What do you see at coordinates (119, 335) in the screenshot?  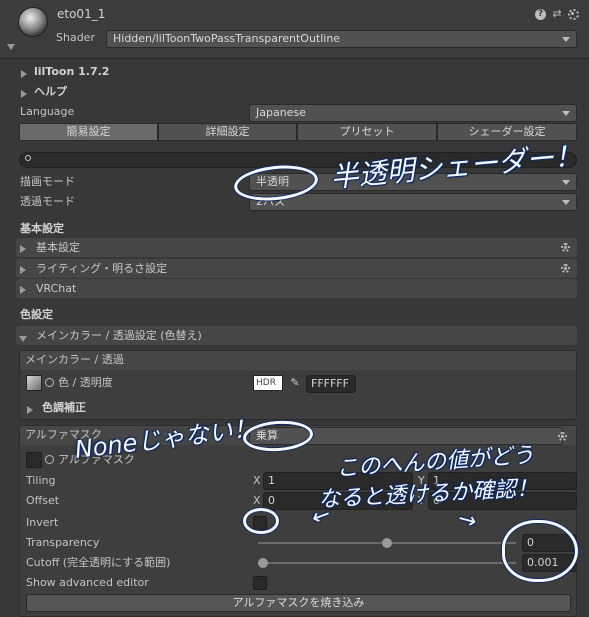 I see `fold-main-color-label: メインカラー / 透過設定 (色替え)` at bounding box center [119, 335].